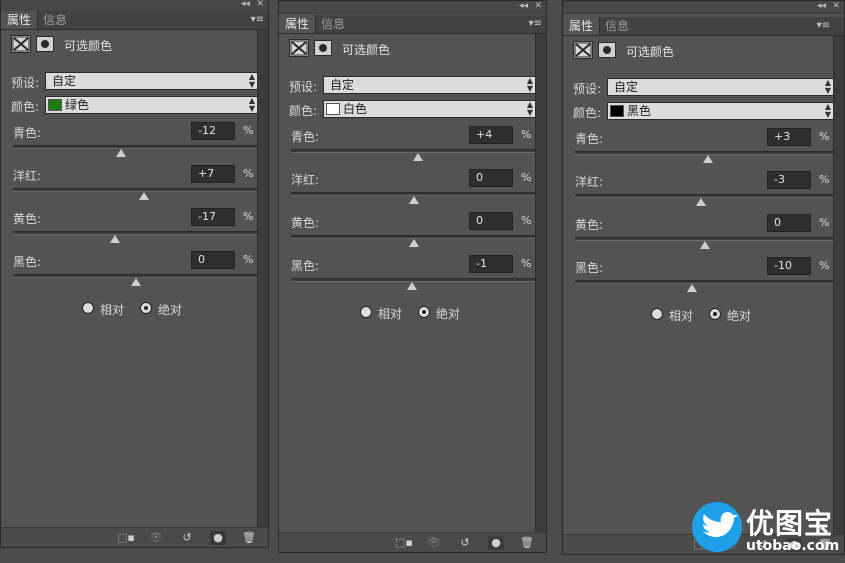  Describe the element at coordinates (765, 530) in the screenshot. I see `watermark: 优图宝 utobao.com` at that location.